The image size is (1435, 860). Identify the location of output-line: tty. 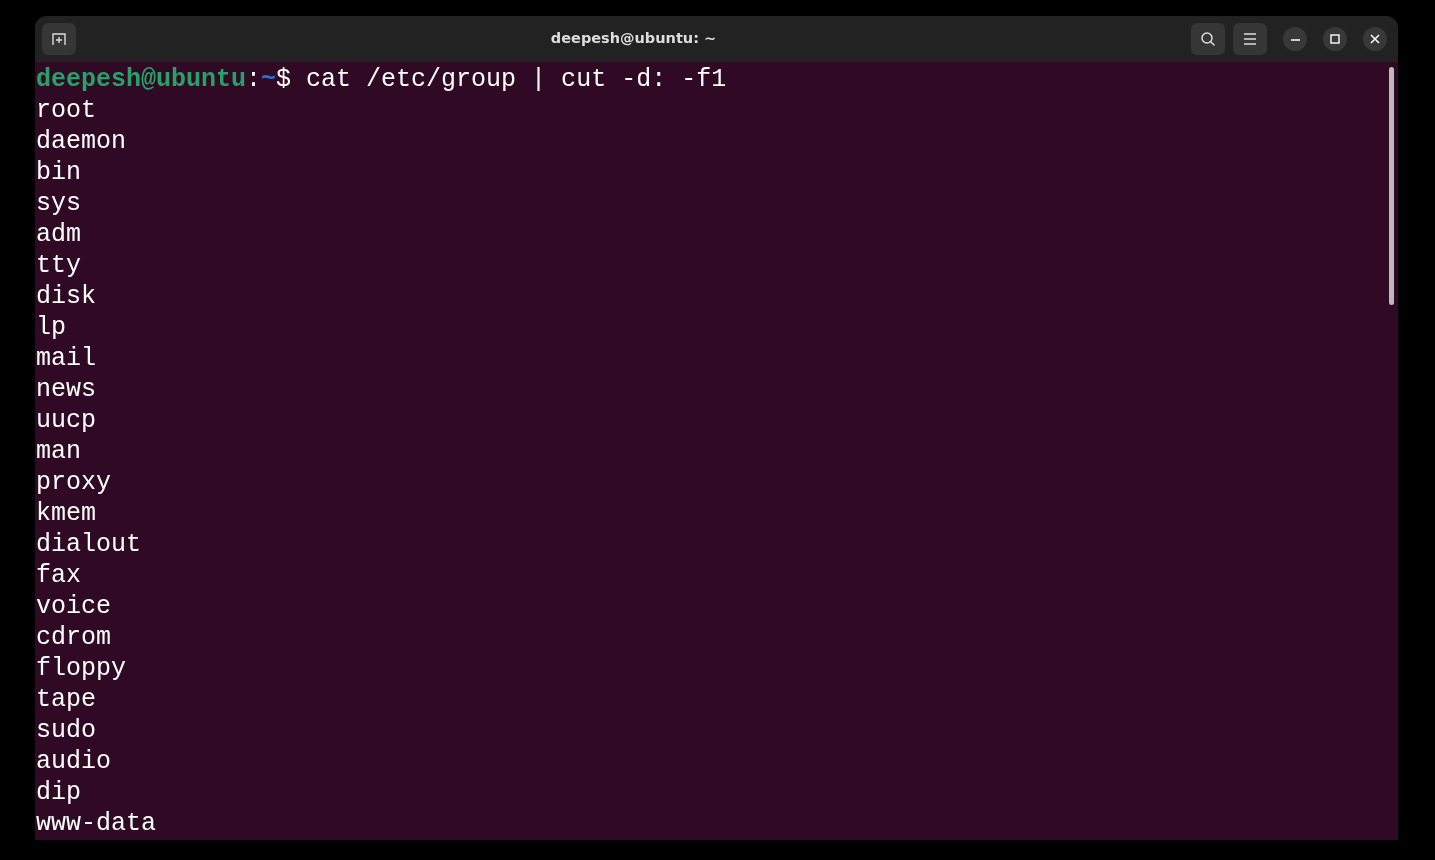
(58, 265).